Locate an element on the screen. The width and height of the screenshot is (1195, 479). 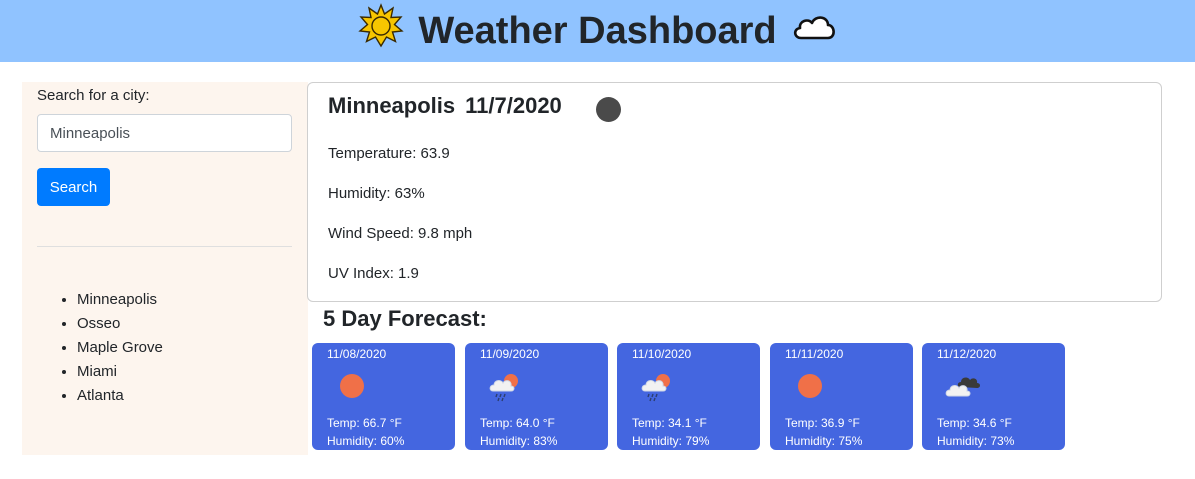
current-humidity: Humidity: 63% is located at coordinates (376, 193).